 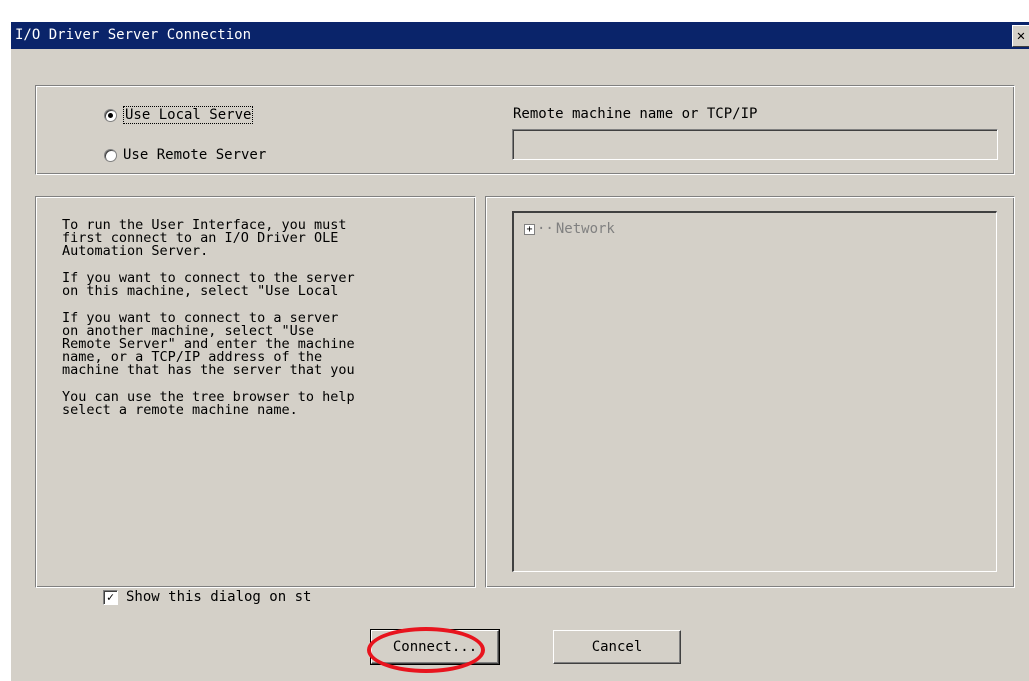 I want to click on use-local-server-radio: Use Local Serve, so click(x=179, y=115).